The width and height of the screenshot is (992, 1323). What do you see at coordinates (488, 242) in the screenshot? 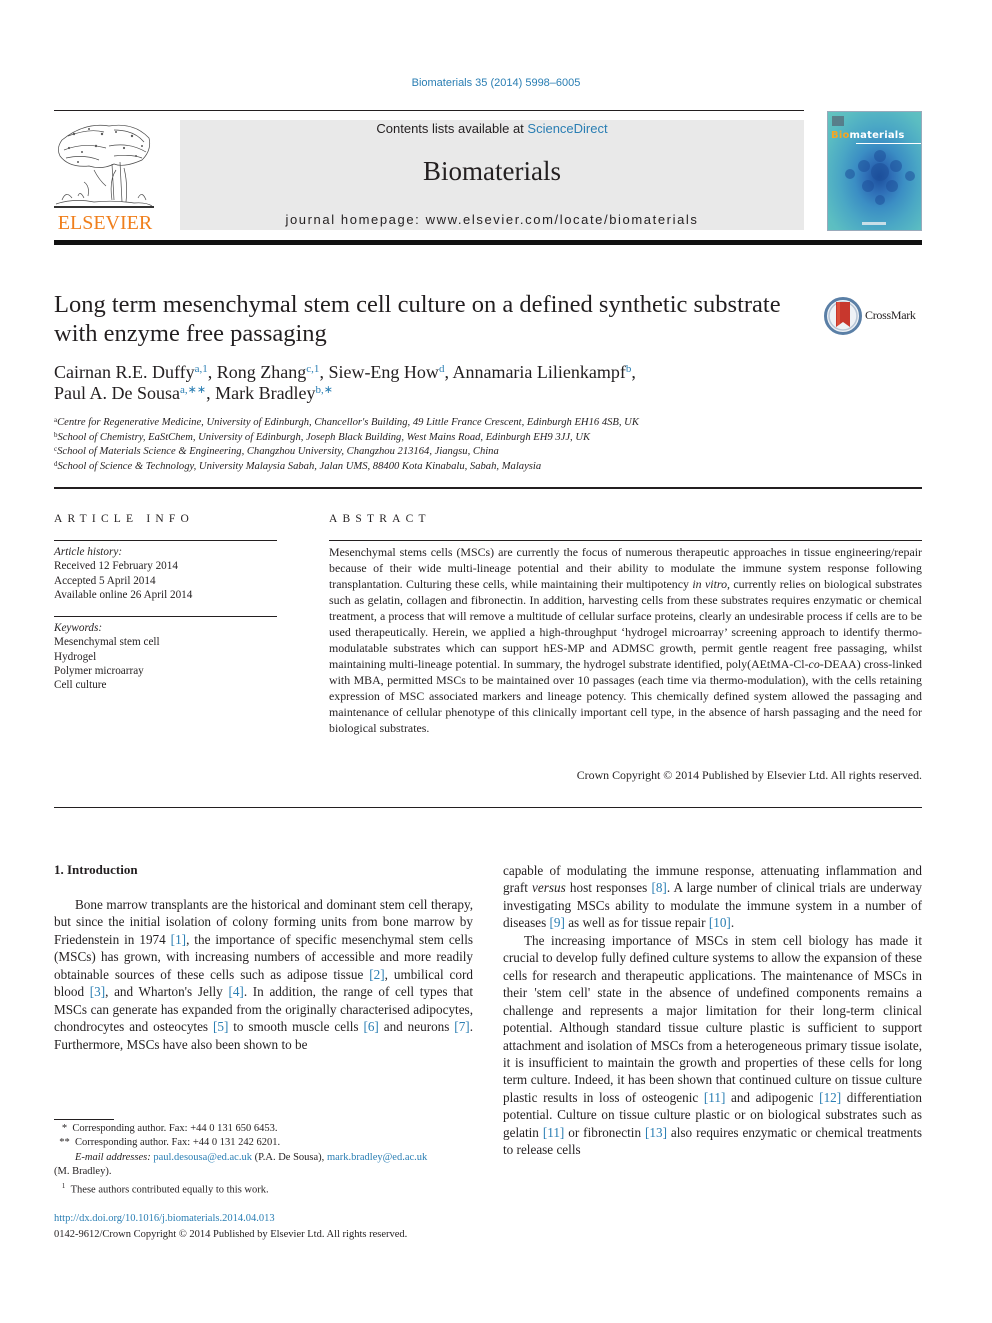
I see `header-thick-rule` at bounding box center [488, 242].